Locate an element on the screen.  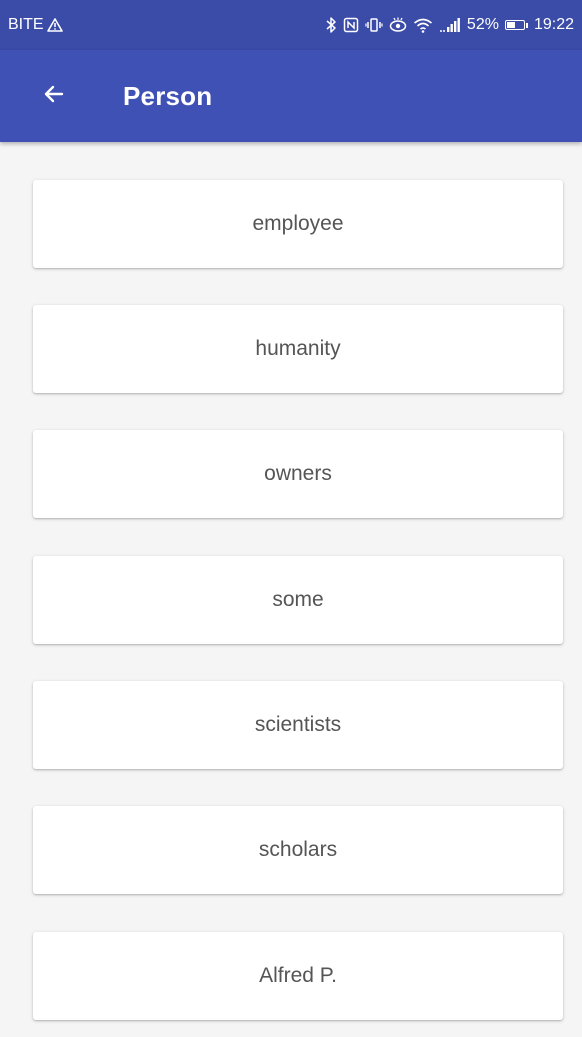
battery-icon is located at coordinates (516, 25).